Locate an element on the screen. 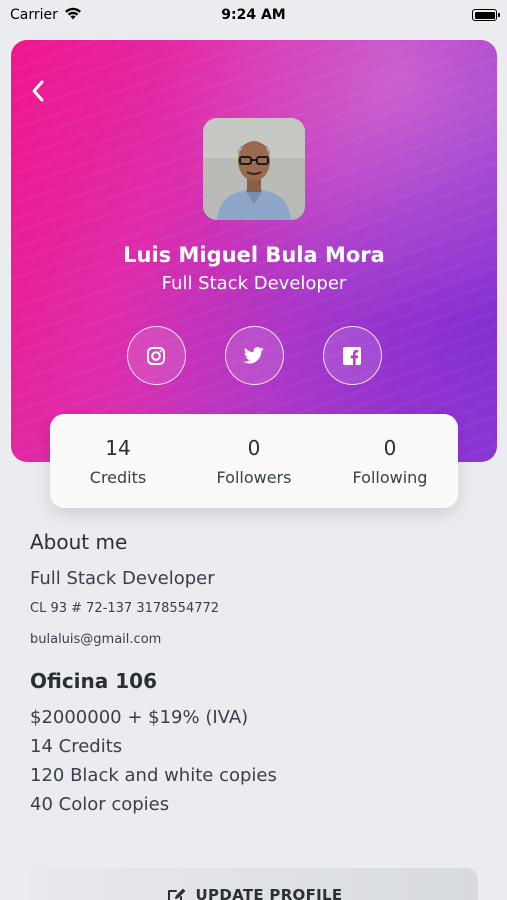 The width and height of the screenshot is (507, 900). chevron-left-icon is located at coordinates (38, 91).